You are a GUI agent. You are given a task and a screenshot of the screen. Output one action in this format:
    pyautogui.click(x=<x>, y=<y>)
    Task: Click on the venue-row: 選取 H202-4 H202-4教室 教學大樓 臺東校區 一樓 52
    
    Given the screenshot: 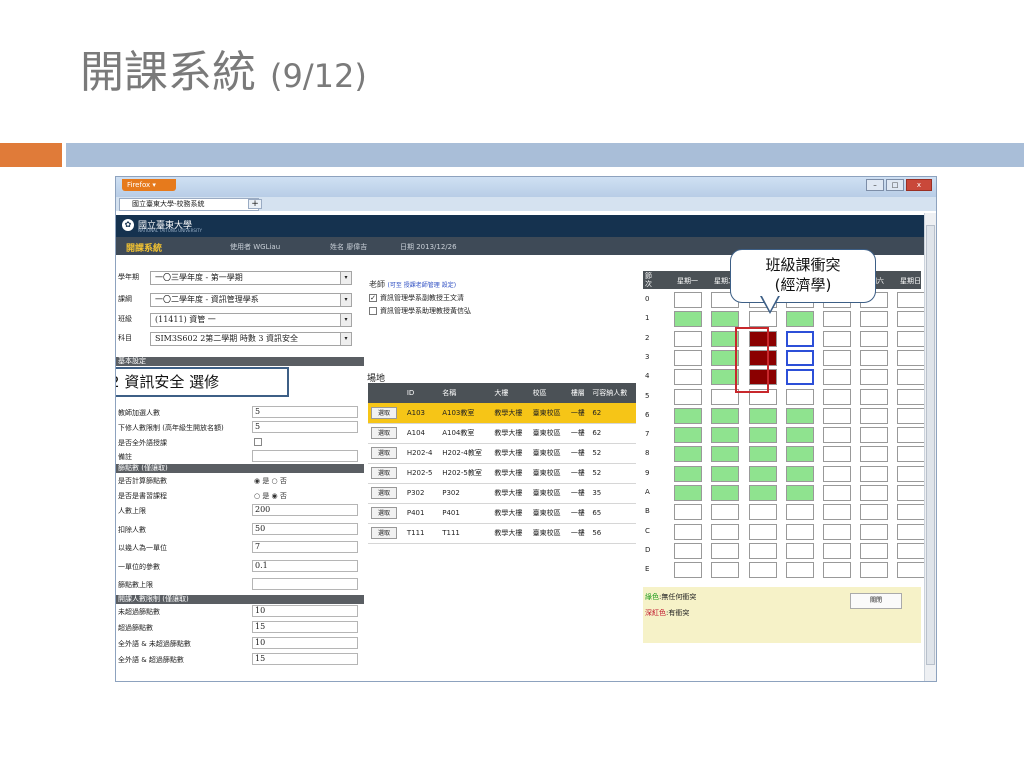 What is the action you would take?
    pyautogui.click(x=502, y=453)
    